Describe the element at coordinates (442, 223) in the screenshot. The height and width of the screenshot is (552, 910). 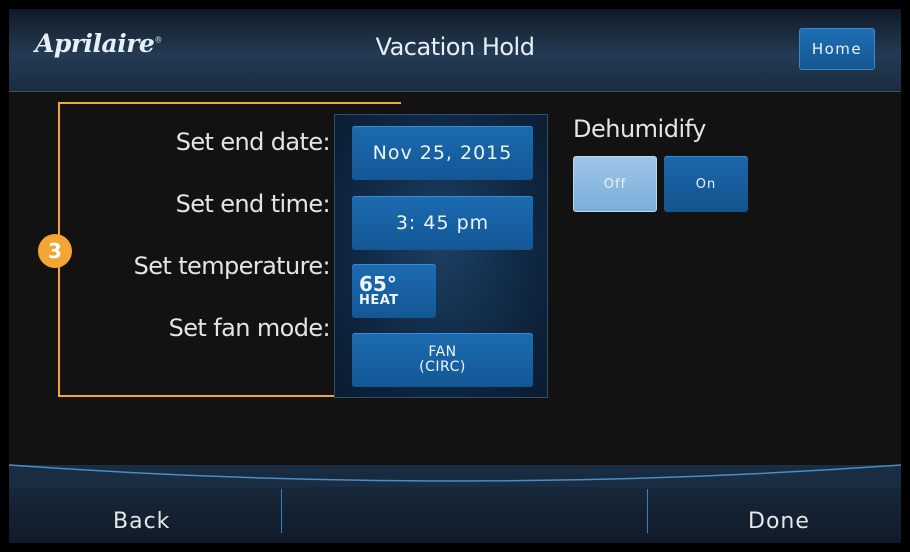
I see `end-time-button: 3: 45 pm` at that location.